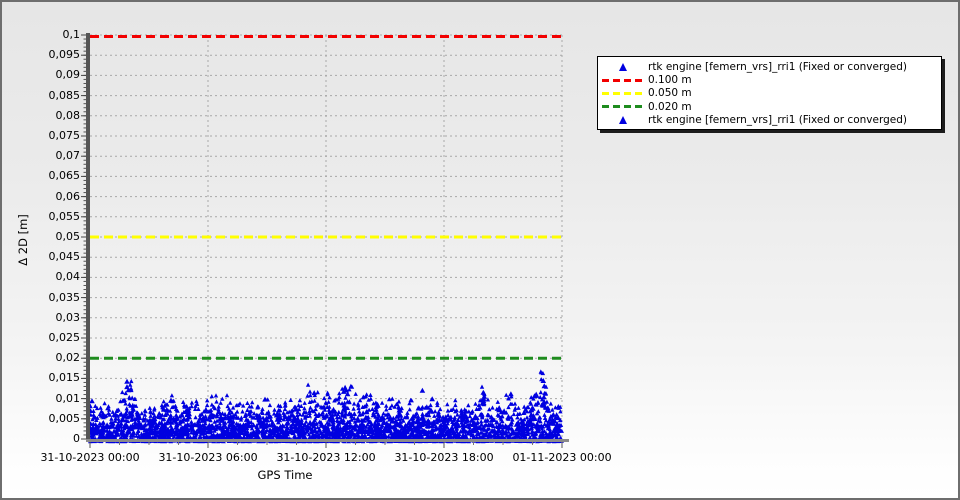 The width and height of the screenshot is (960, 500). I want to click on x-axis-title: GPS Time, so click(285, 475).